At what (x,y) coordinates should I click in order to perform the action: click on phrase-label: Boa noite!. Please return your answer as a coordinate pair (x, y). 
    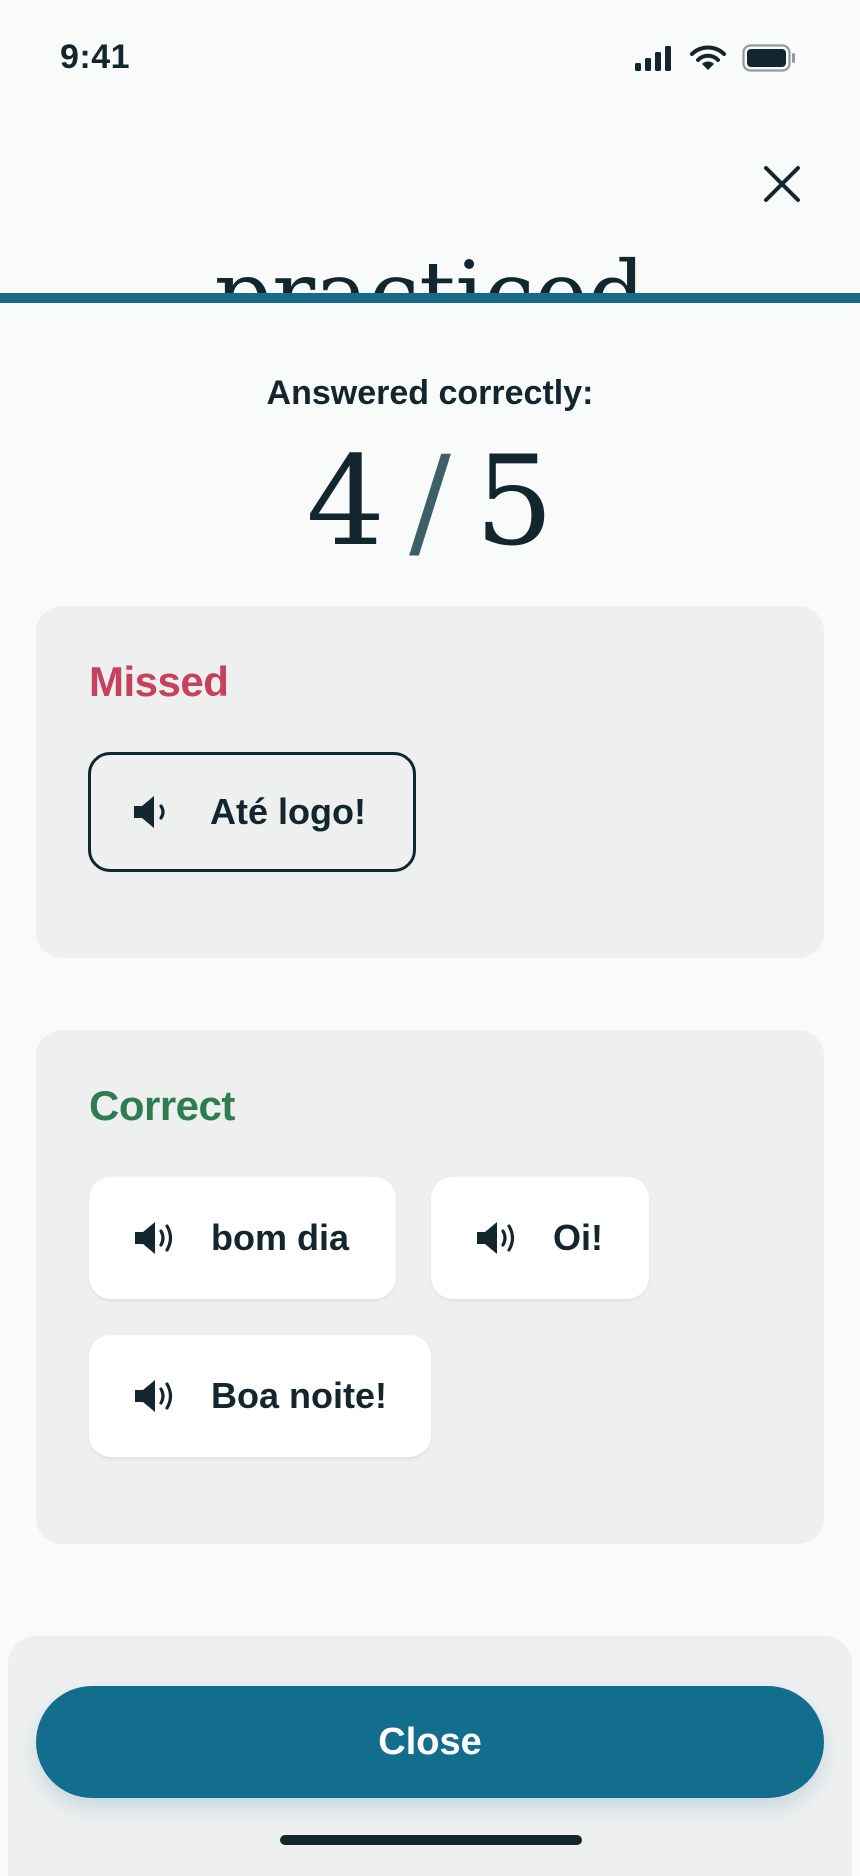
    Looking at the image, I should click on (299, 1395).